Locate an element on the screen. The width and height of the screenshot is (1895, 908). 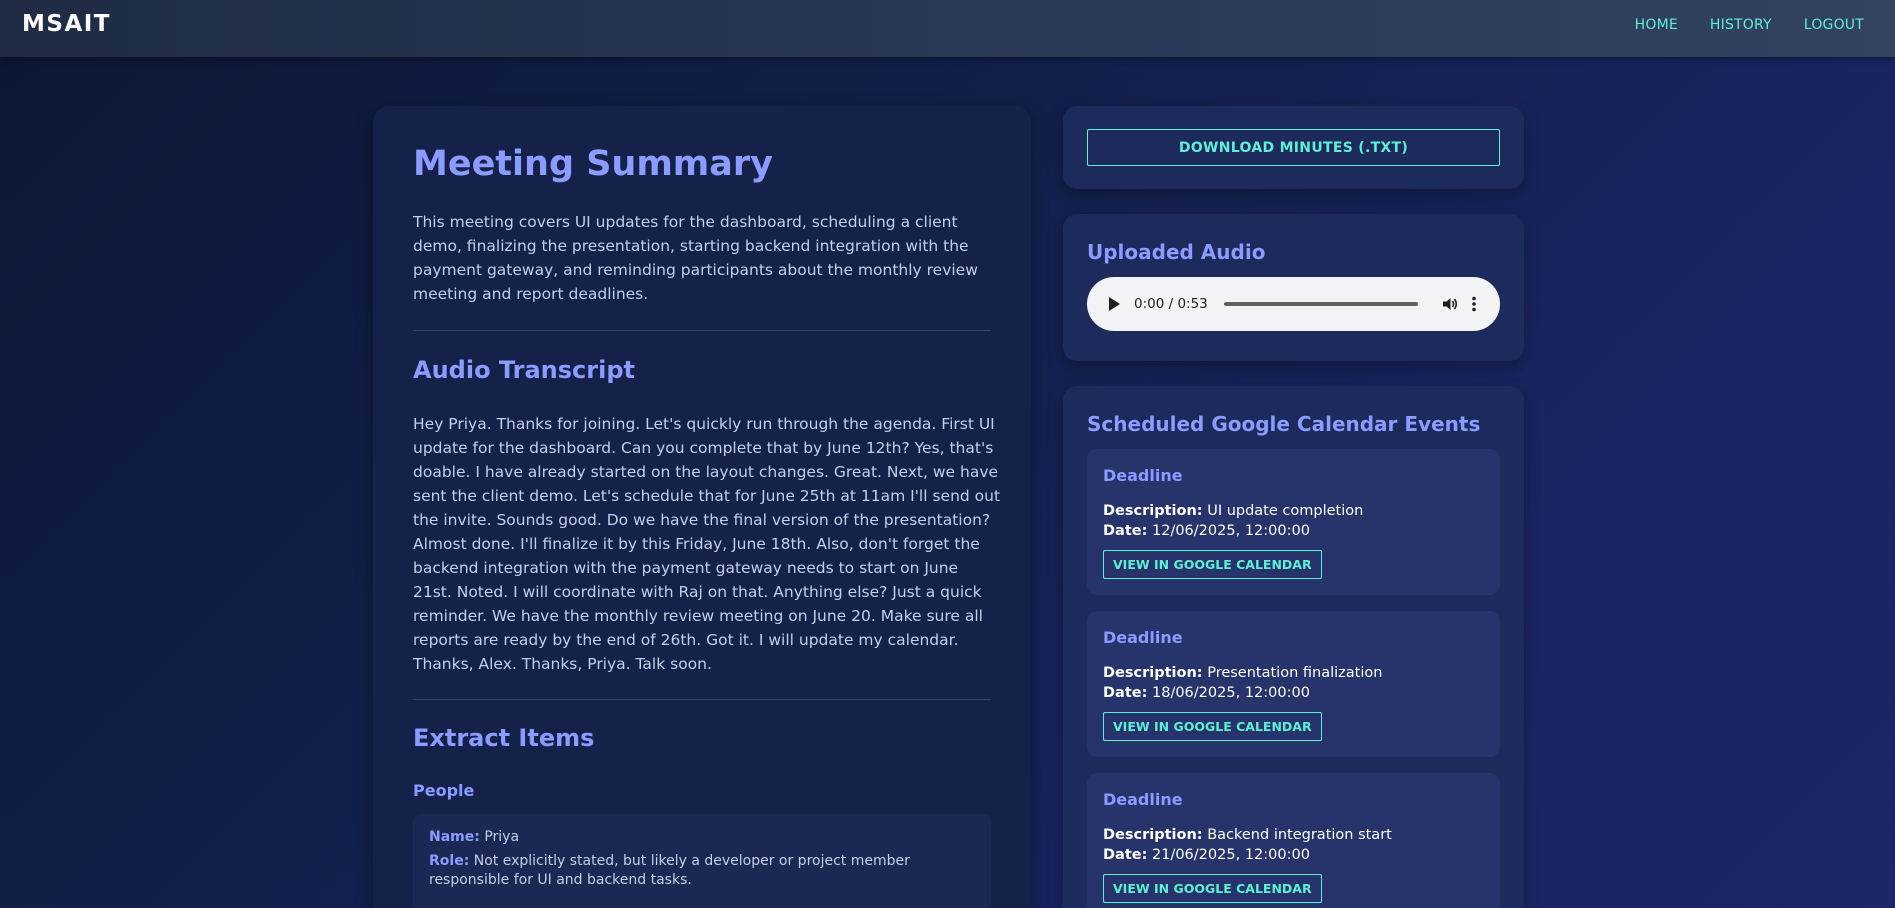
date-value: 12/06/2025, 12:00:00 is located at coordinates (1231, 531).